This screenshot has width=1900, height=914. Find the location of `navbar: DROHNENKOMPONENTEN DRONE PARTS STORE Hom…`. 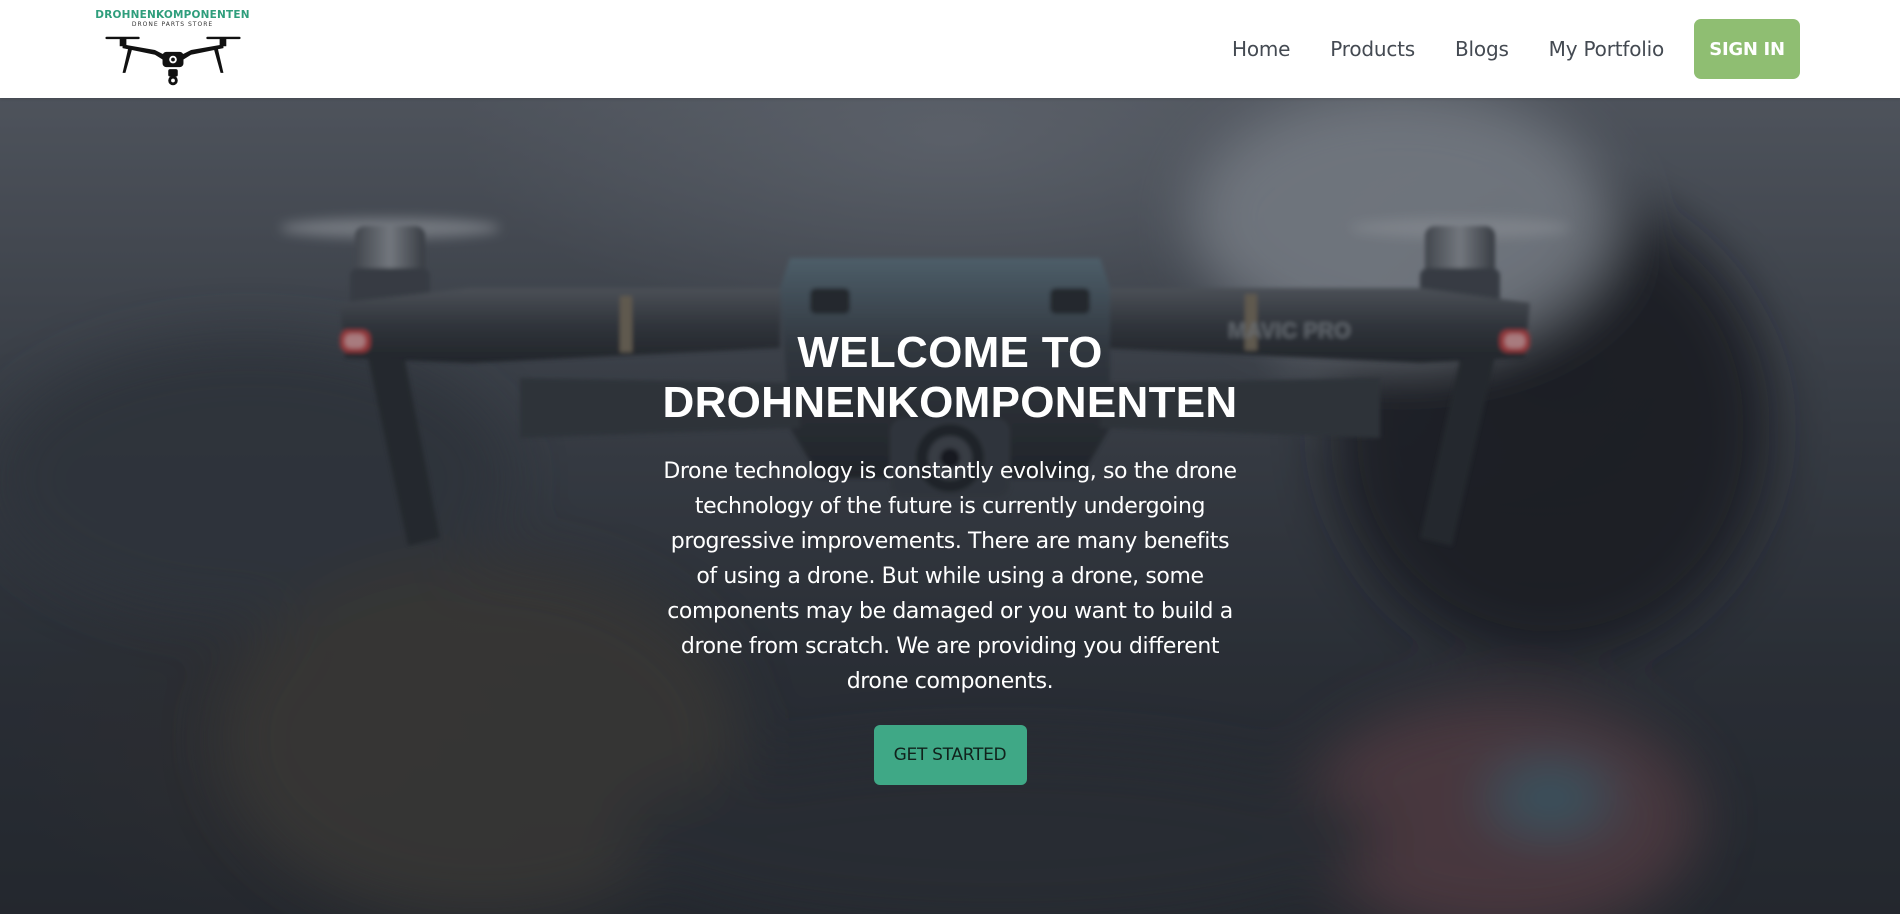

navbar: DROHNENKOMPONENTEN DRONE PARTS STORE Hom… is located at coordinates (950, 49).